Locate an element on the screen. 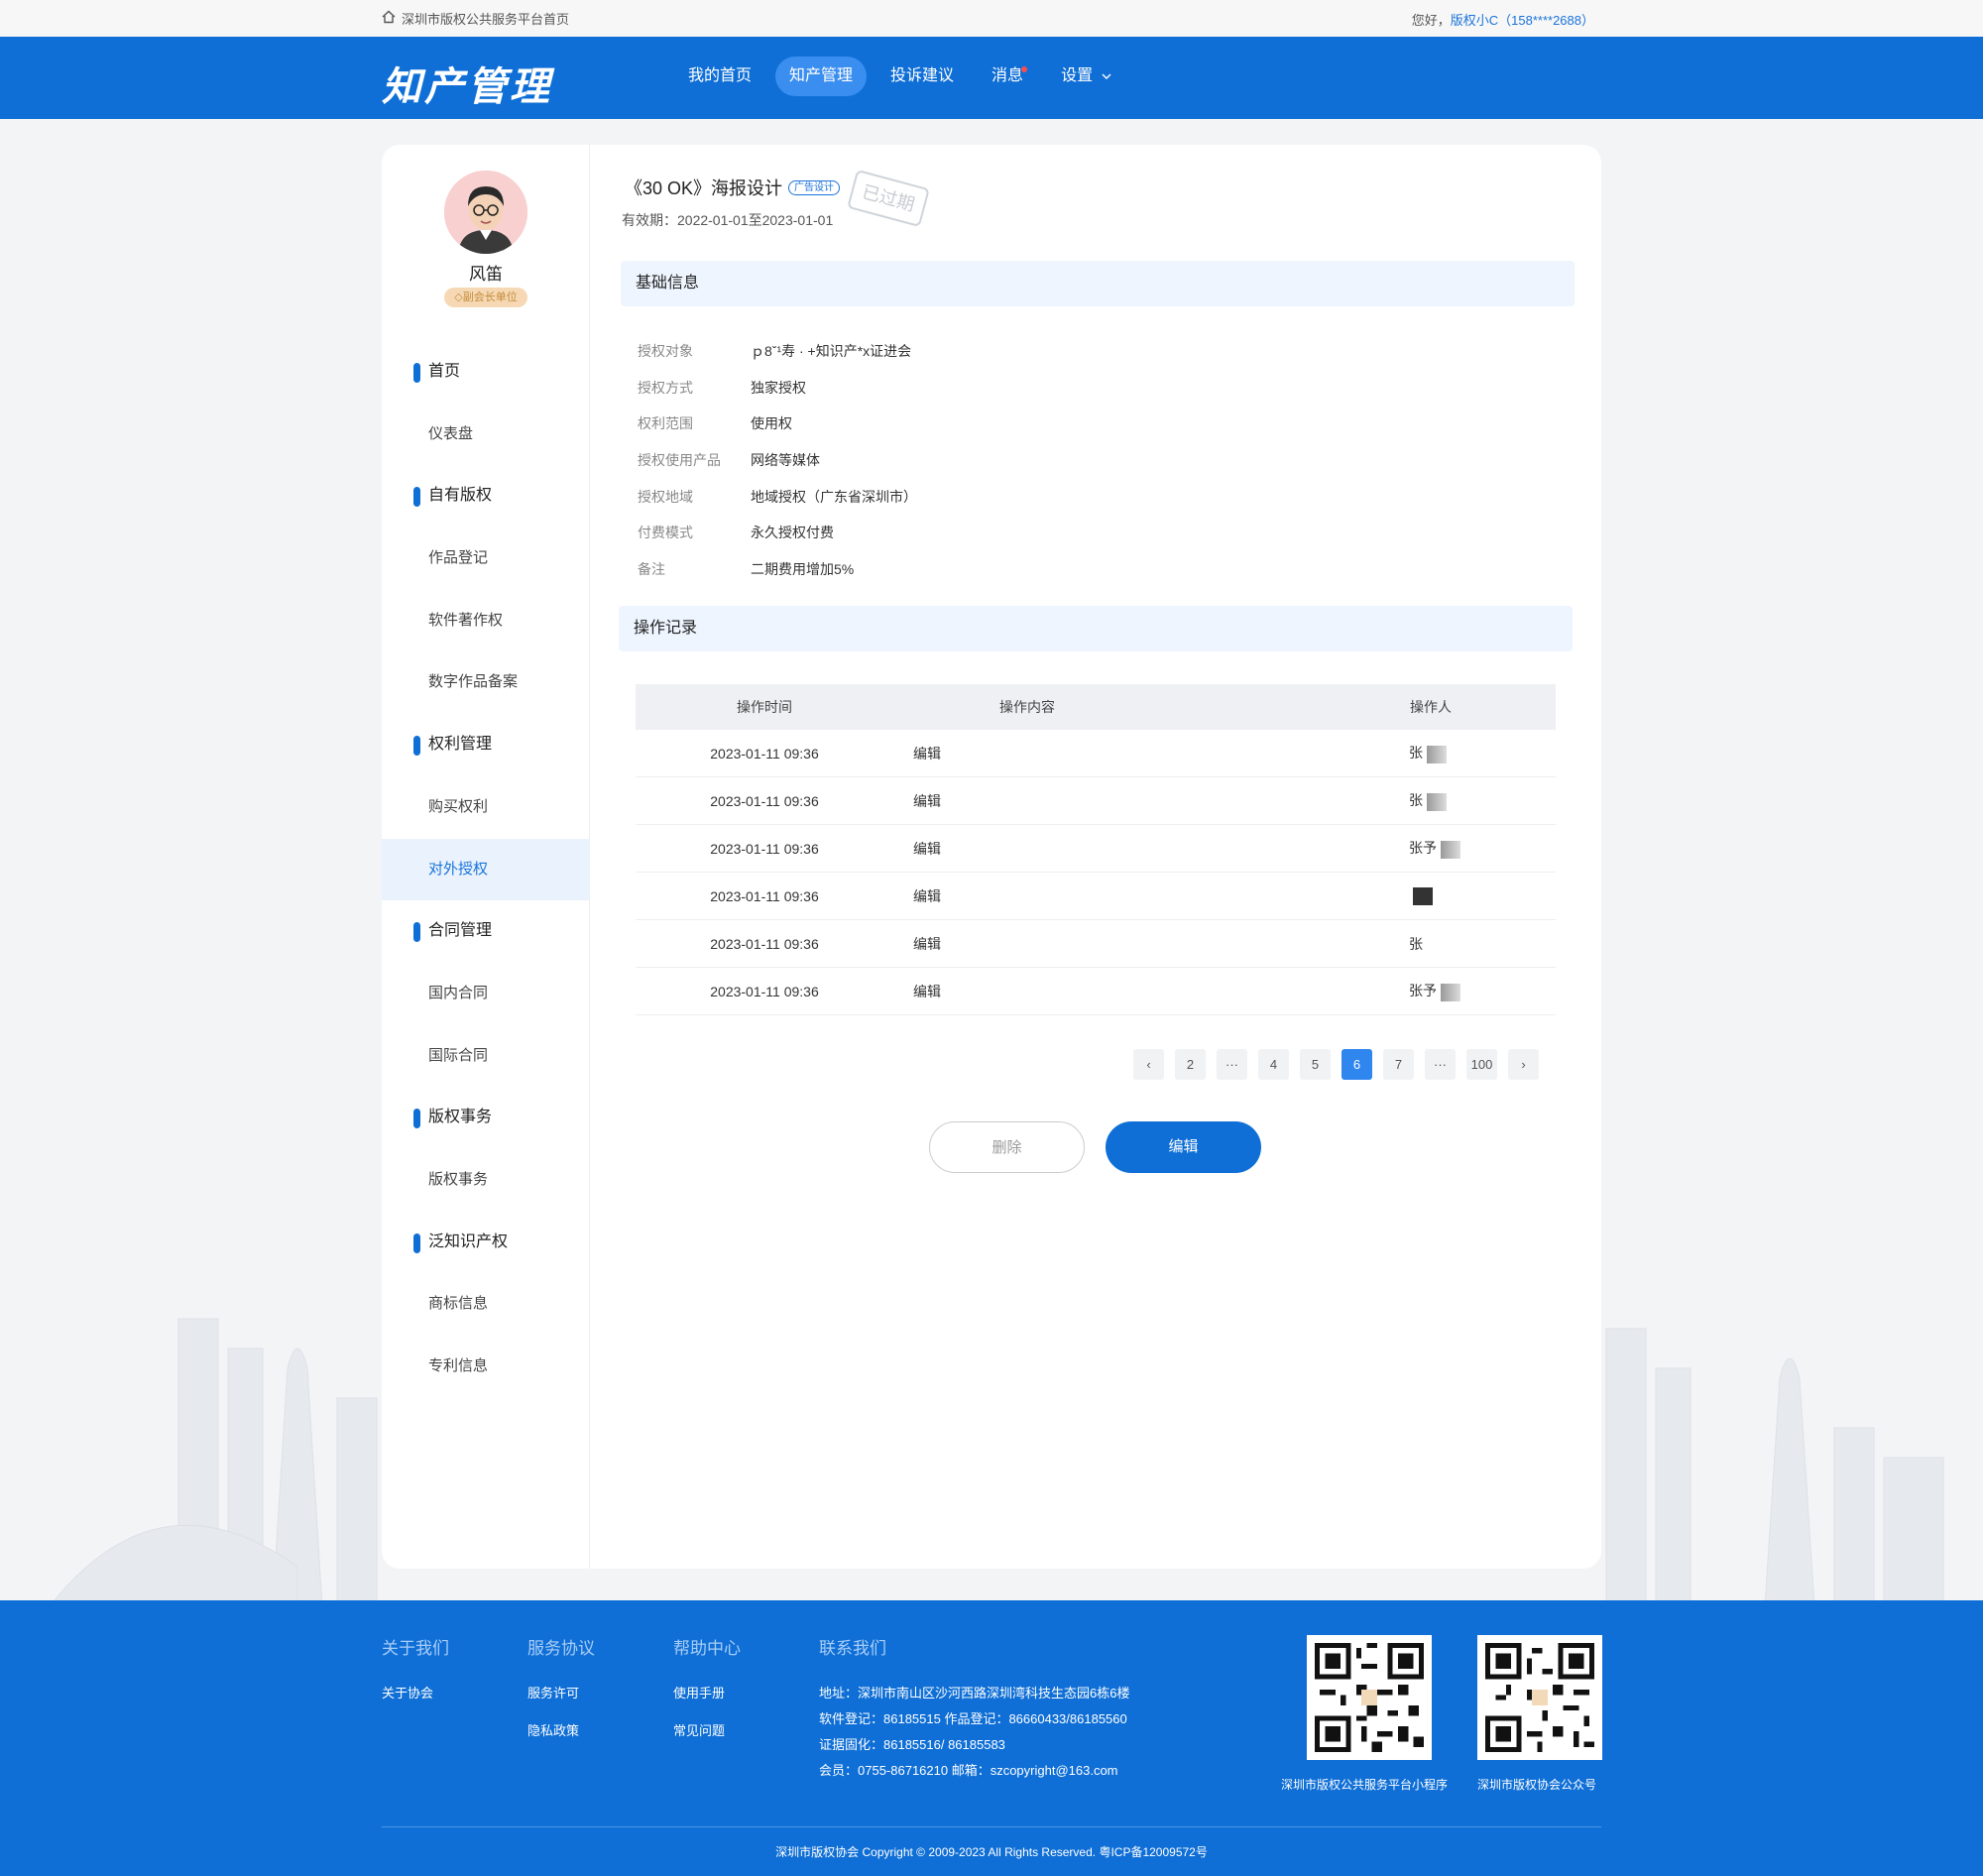 This screenshot has width=1983, height=1876. page-button: 7 is located at coordinates (1398, 1064).